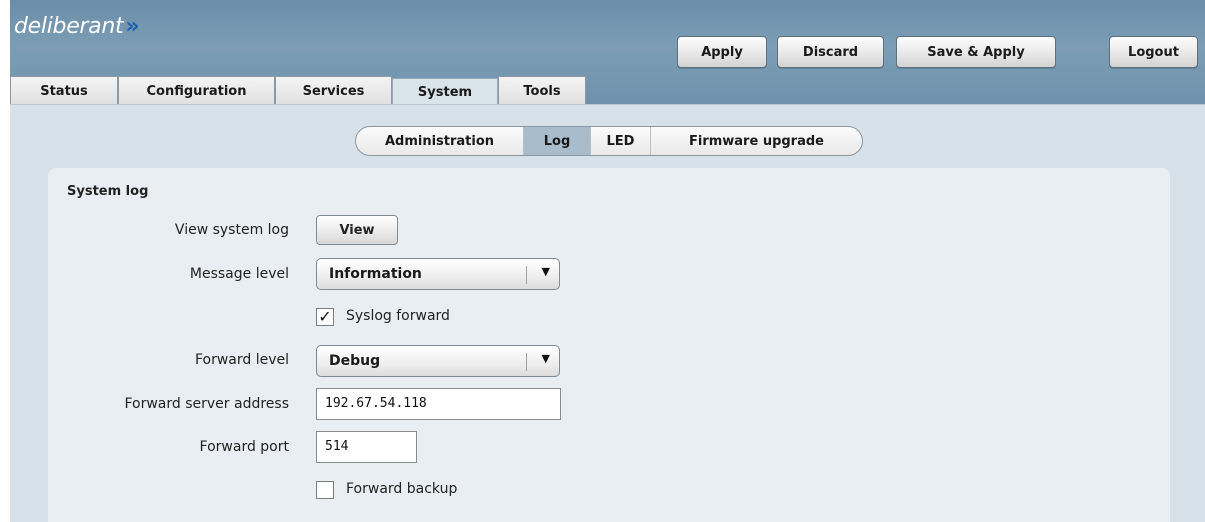 Image resolution: width=1205 pixels, height=522 pixels. I want to click on subtab-led: LED, so click(621, 141).